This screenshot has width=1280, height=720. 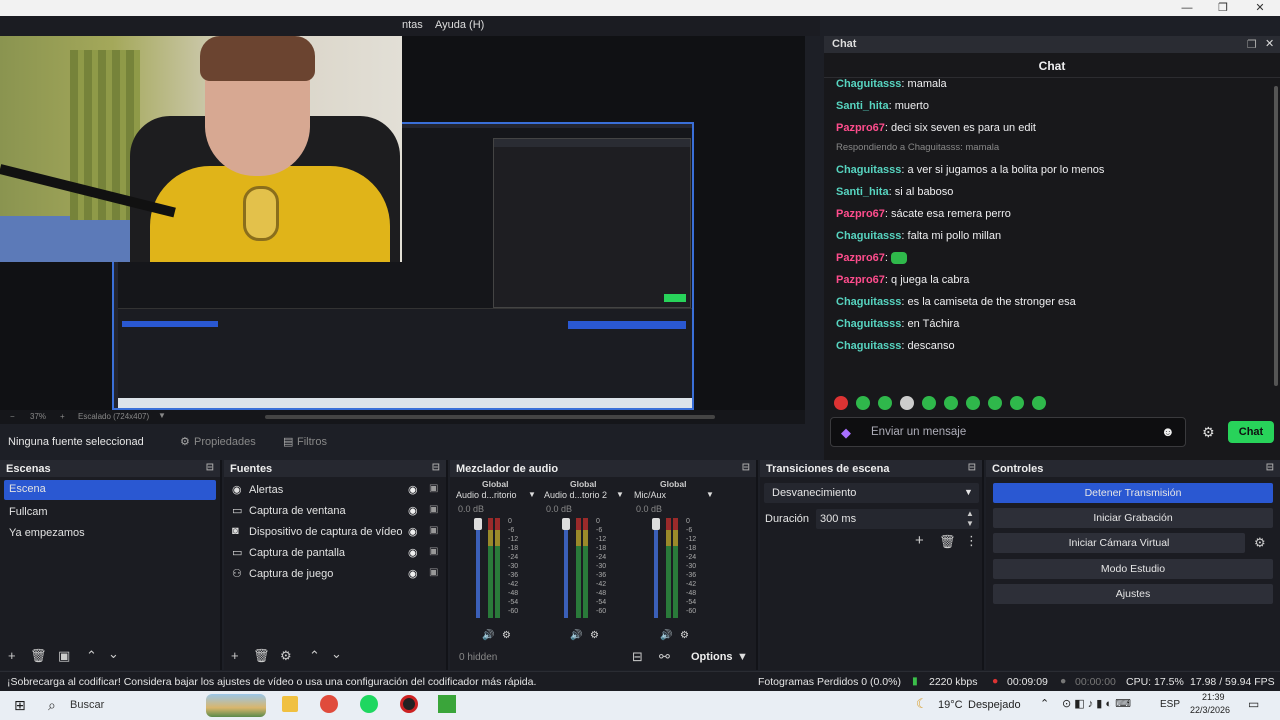 I want to click on obs-icon, so click(x=409, y=704).